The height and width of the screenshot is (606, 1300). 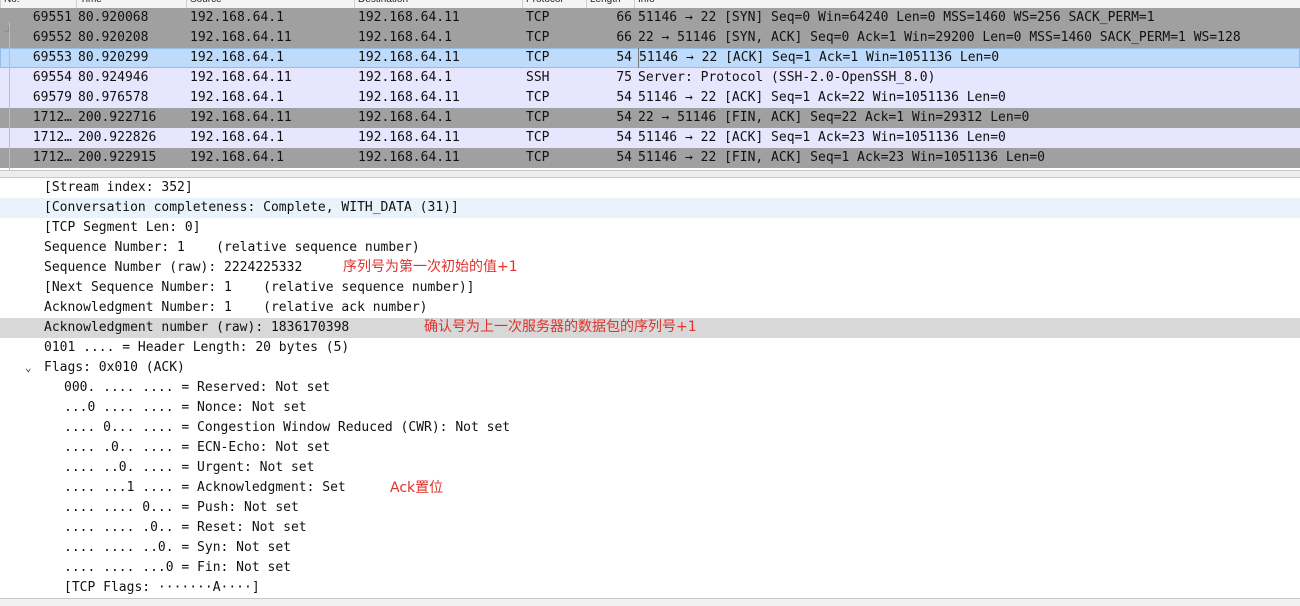 What do you see at coordinates (205, 487) in the screenshot?
I see `detail-text: .... ...1 .... = Acknowledgment: Set` at bounding box center [205, 487].